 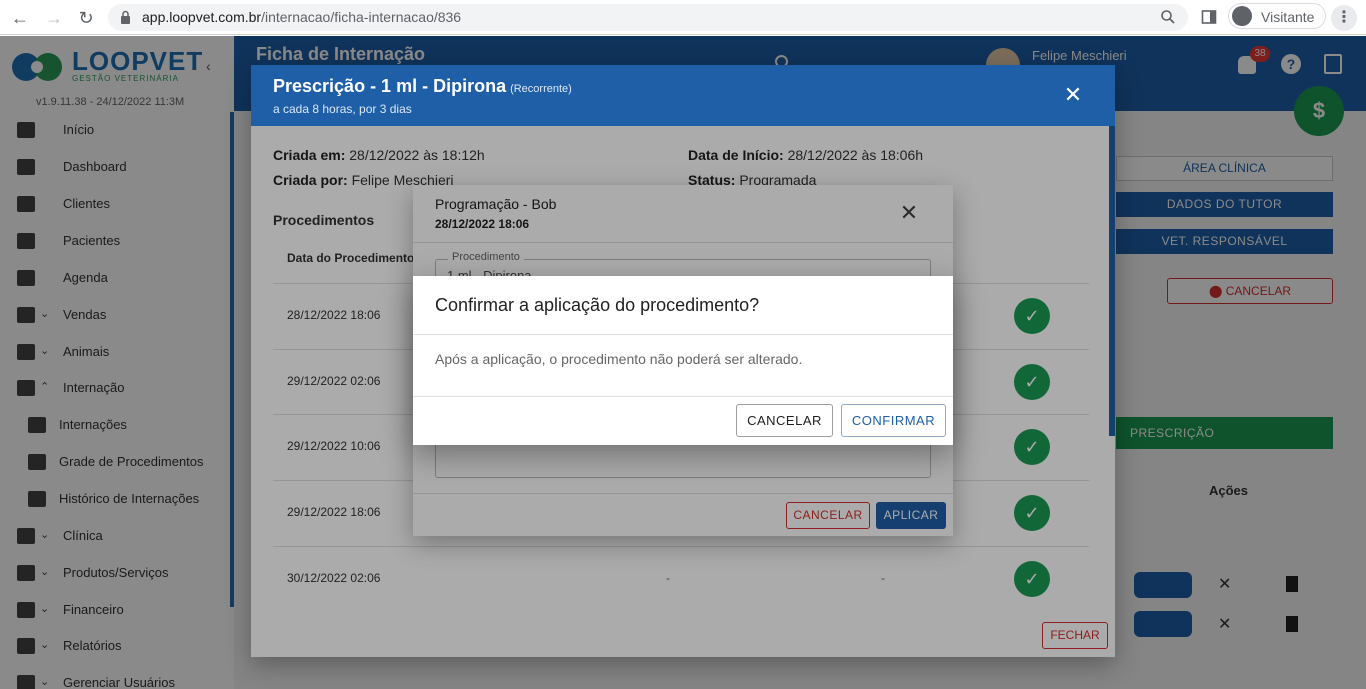 I want to click on profile-icon, so click(x=1242, y=16).